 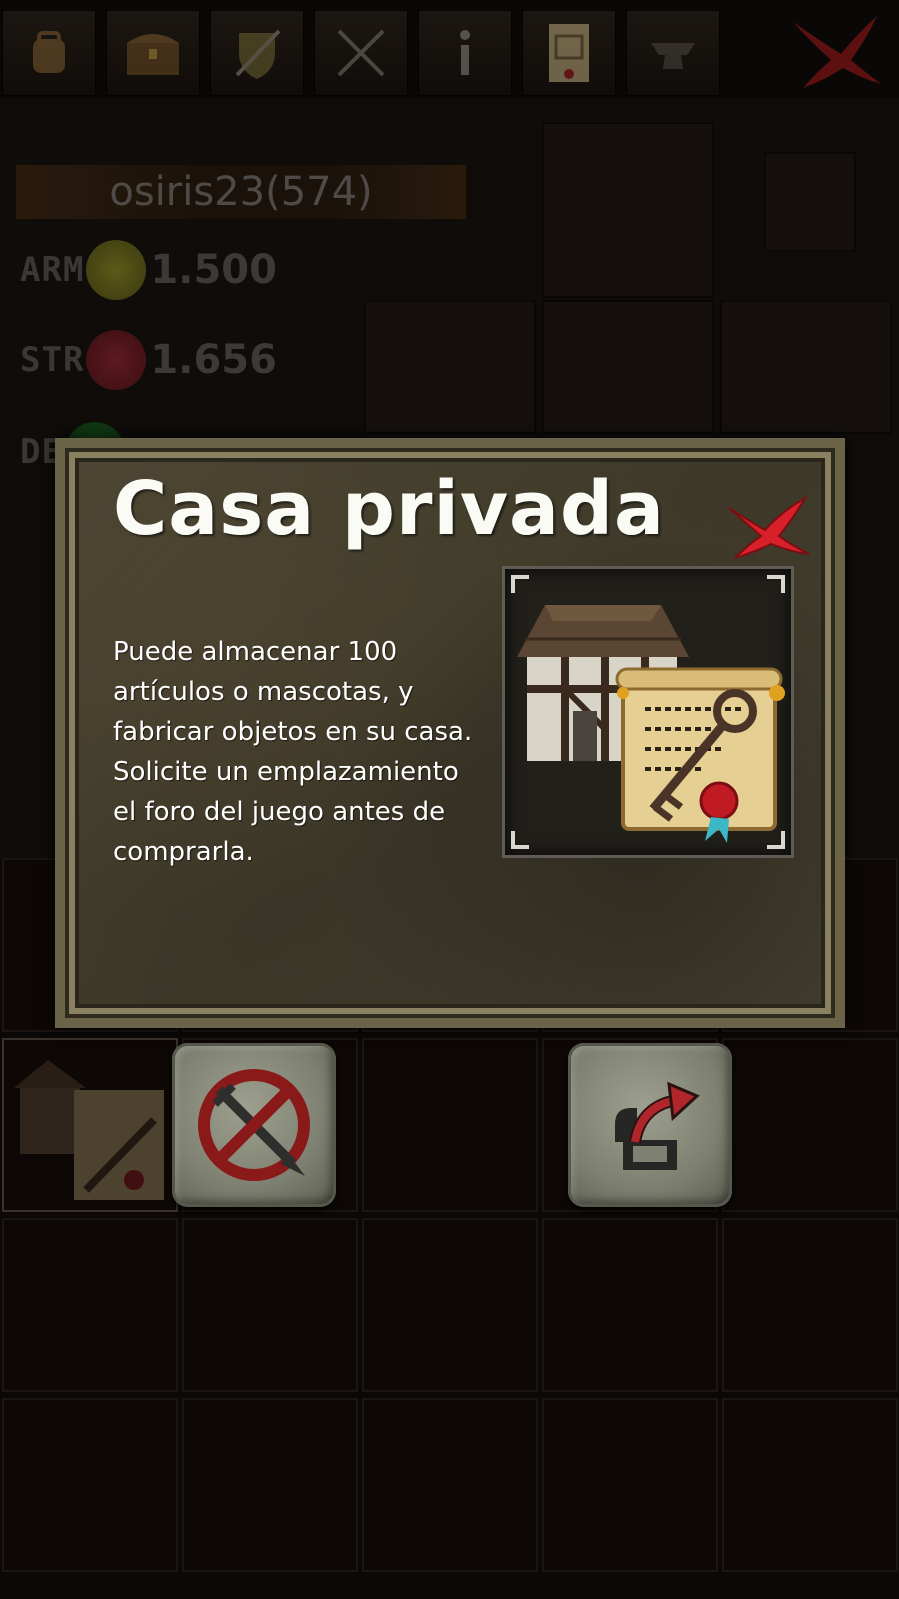 I want to click on tab-info, so click(x=465, y=53).